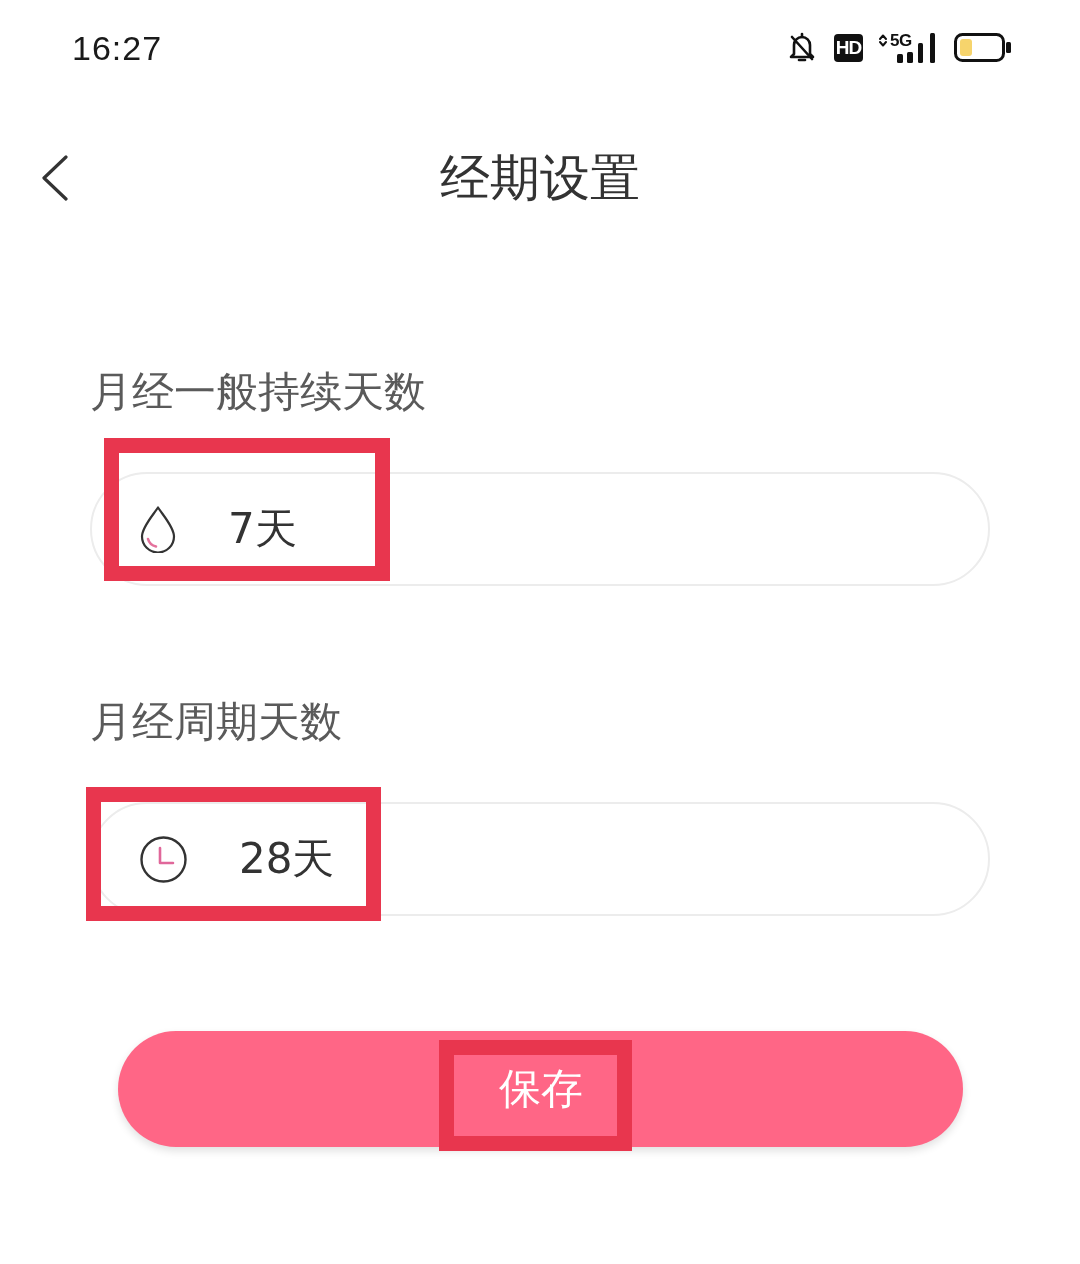  What do you see at coordinates (802, 47) in the screenshot?
I see `bell-slash-icon` at bounding box center [802, 47].